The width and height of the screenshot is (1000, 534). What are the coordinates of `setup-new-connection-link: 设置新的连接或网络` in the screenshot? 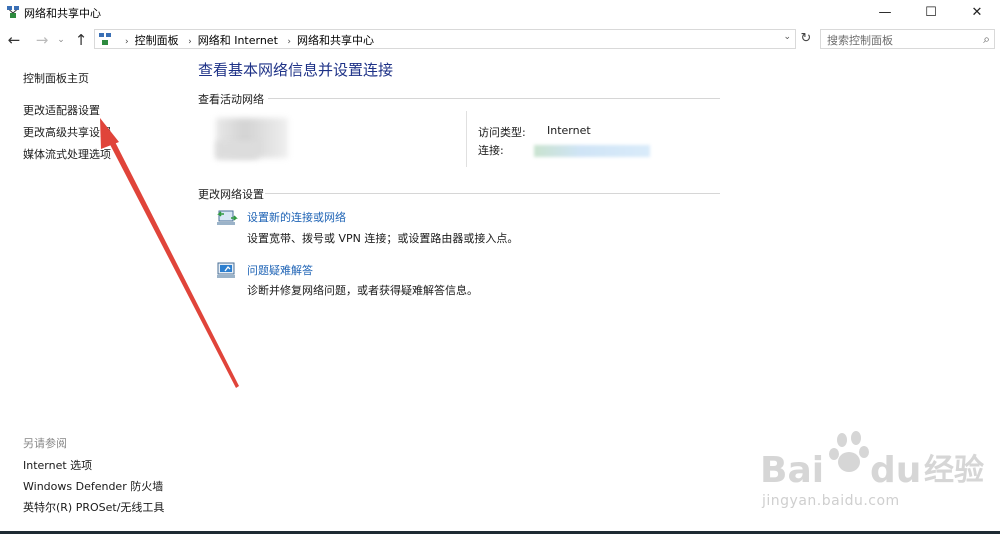 It's located at (296, 217).